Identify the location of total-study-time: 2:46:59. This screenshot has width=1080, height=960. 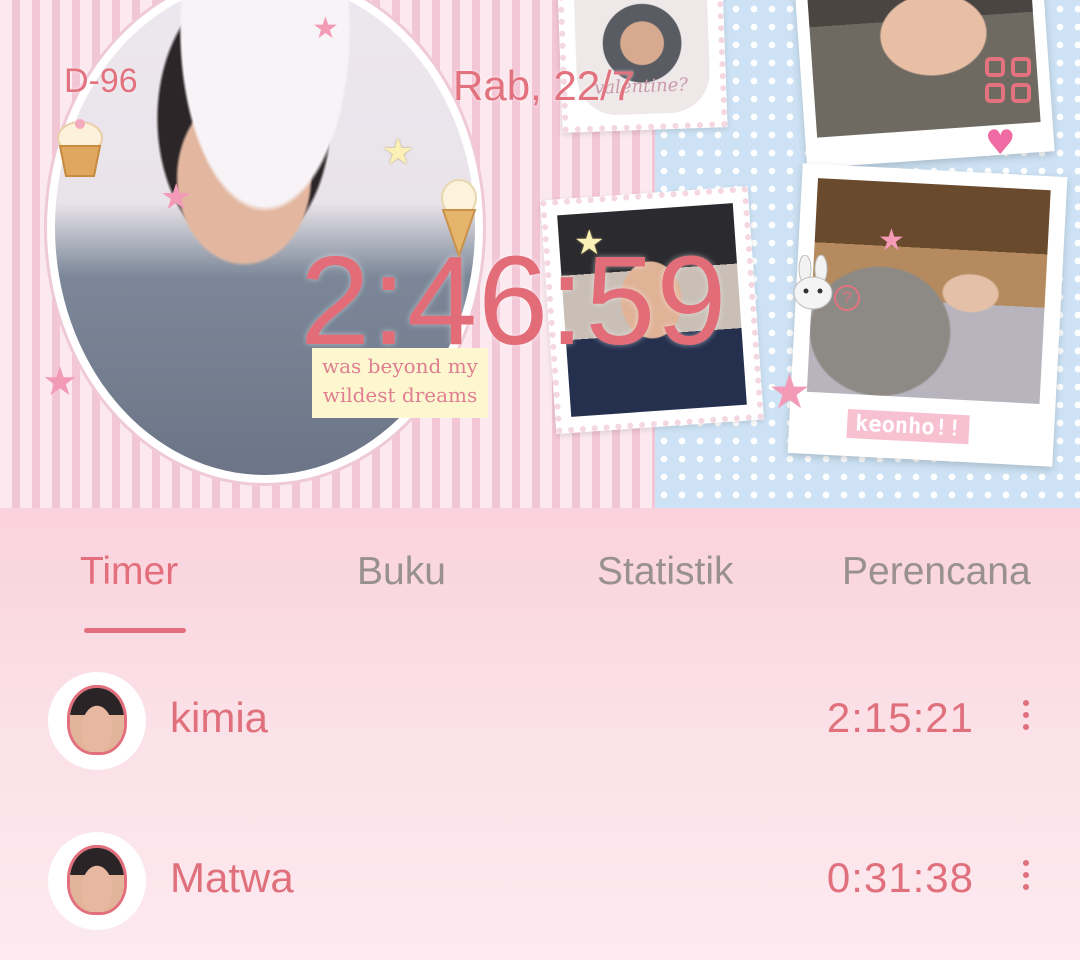
(514, 300).